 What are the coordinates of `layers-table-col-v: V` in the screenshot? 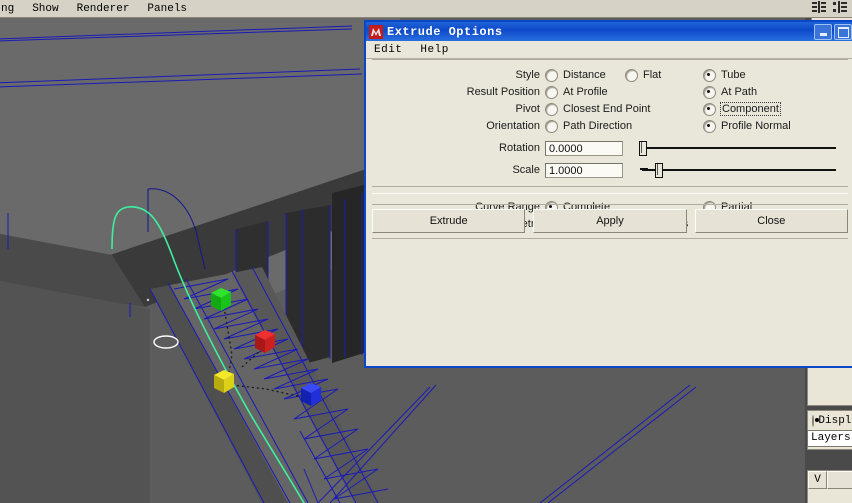 It's located at (817, 480).